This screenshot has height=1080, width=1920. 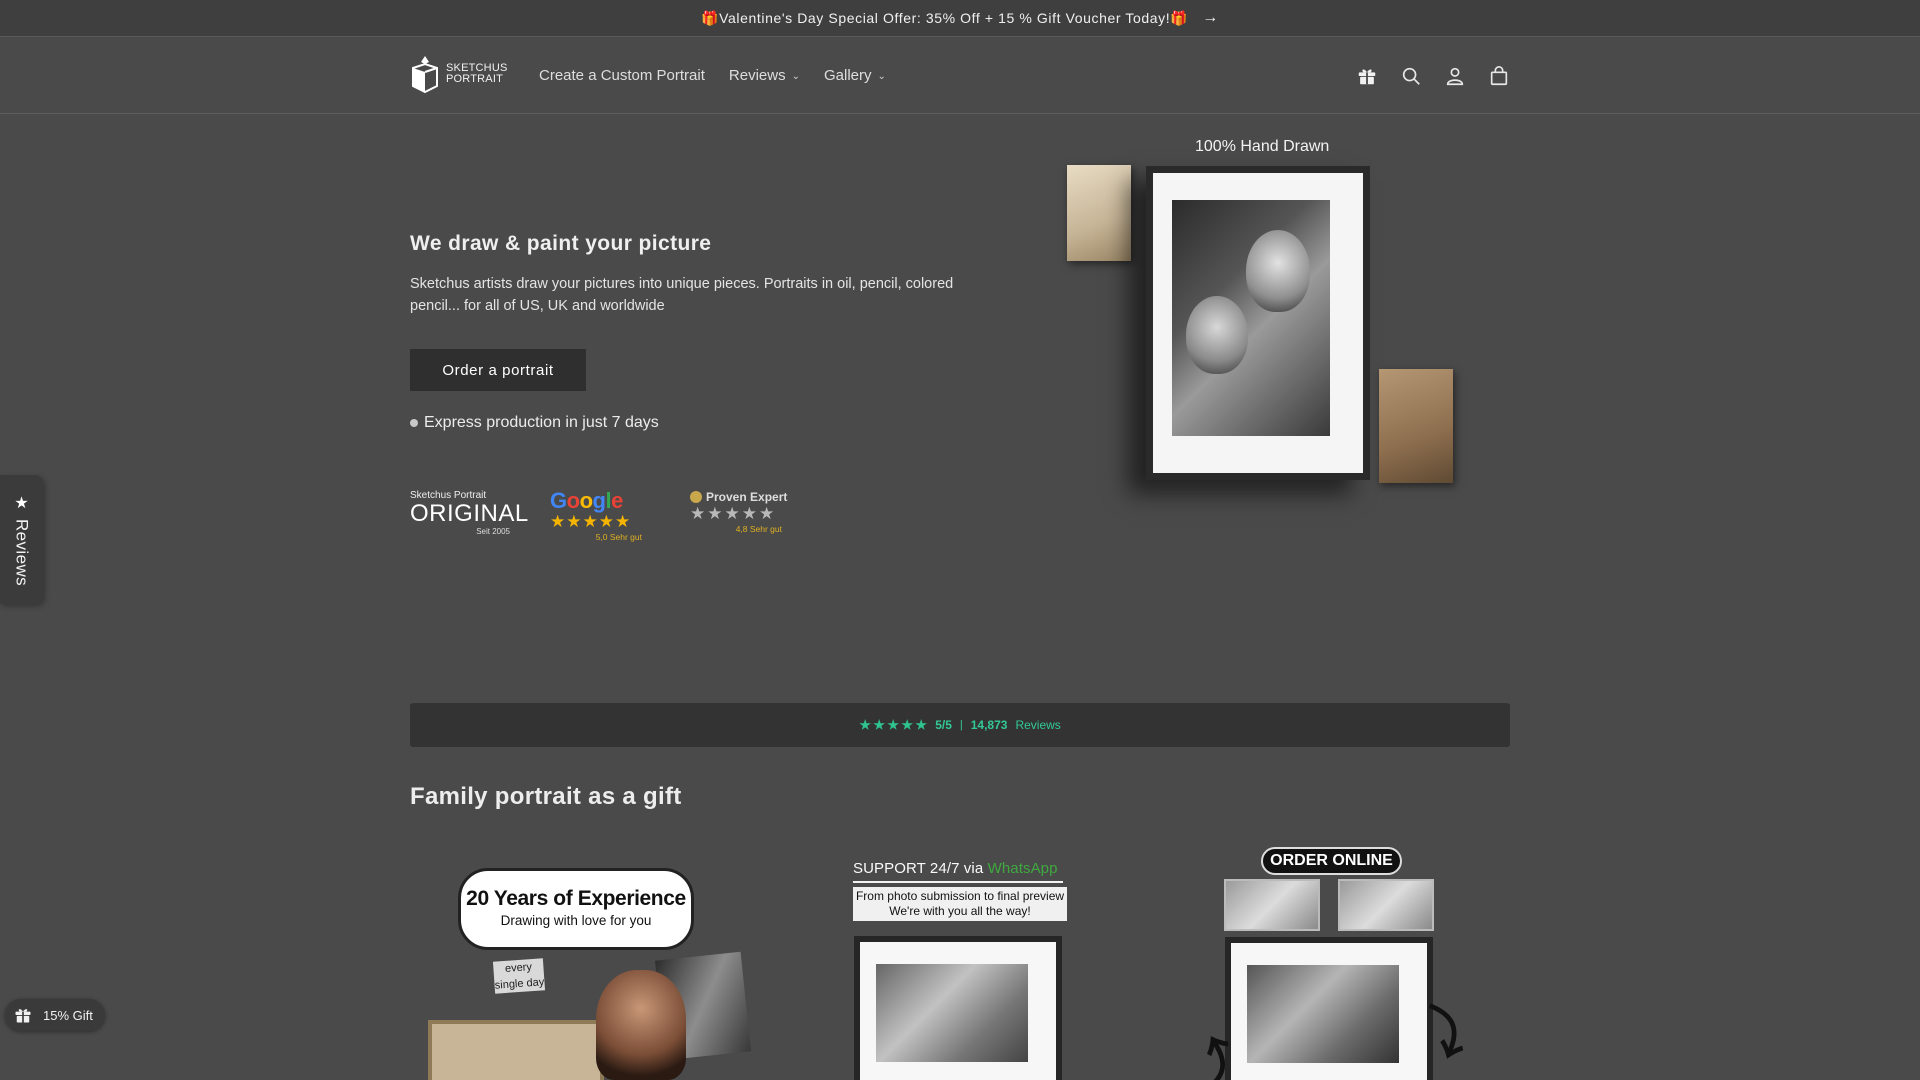 I want to click on section-title: Family portrait as a gift, so click(x=546, y=796).